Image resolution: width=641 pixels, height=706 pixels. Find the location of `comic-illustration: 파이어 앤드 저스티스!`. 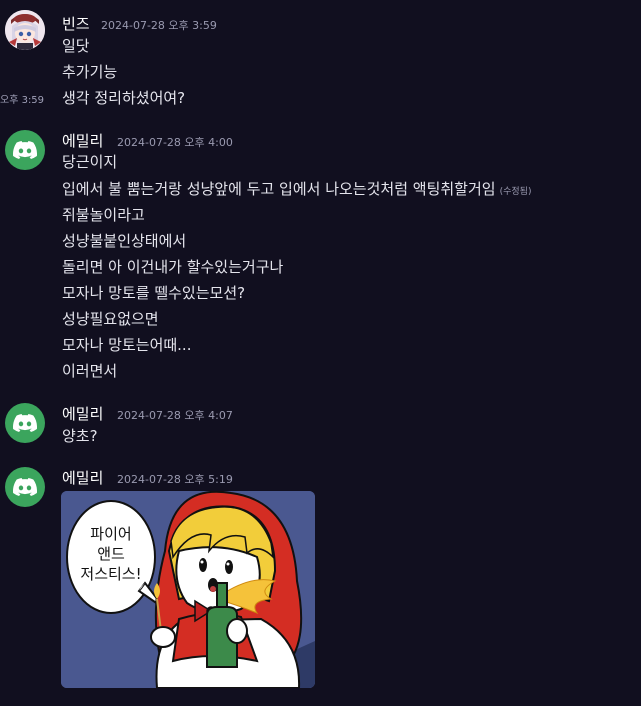

comic-illustration: 파이어 앤드 저스티스! is located at coordinates (188, 589).